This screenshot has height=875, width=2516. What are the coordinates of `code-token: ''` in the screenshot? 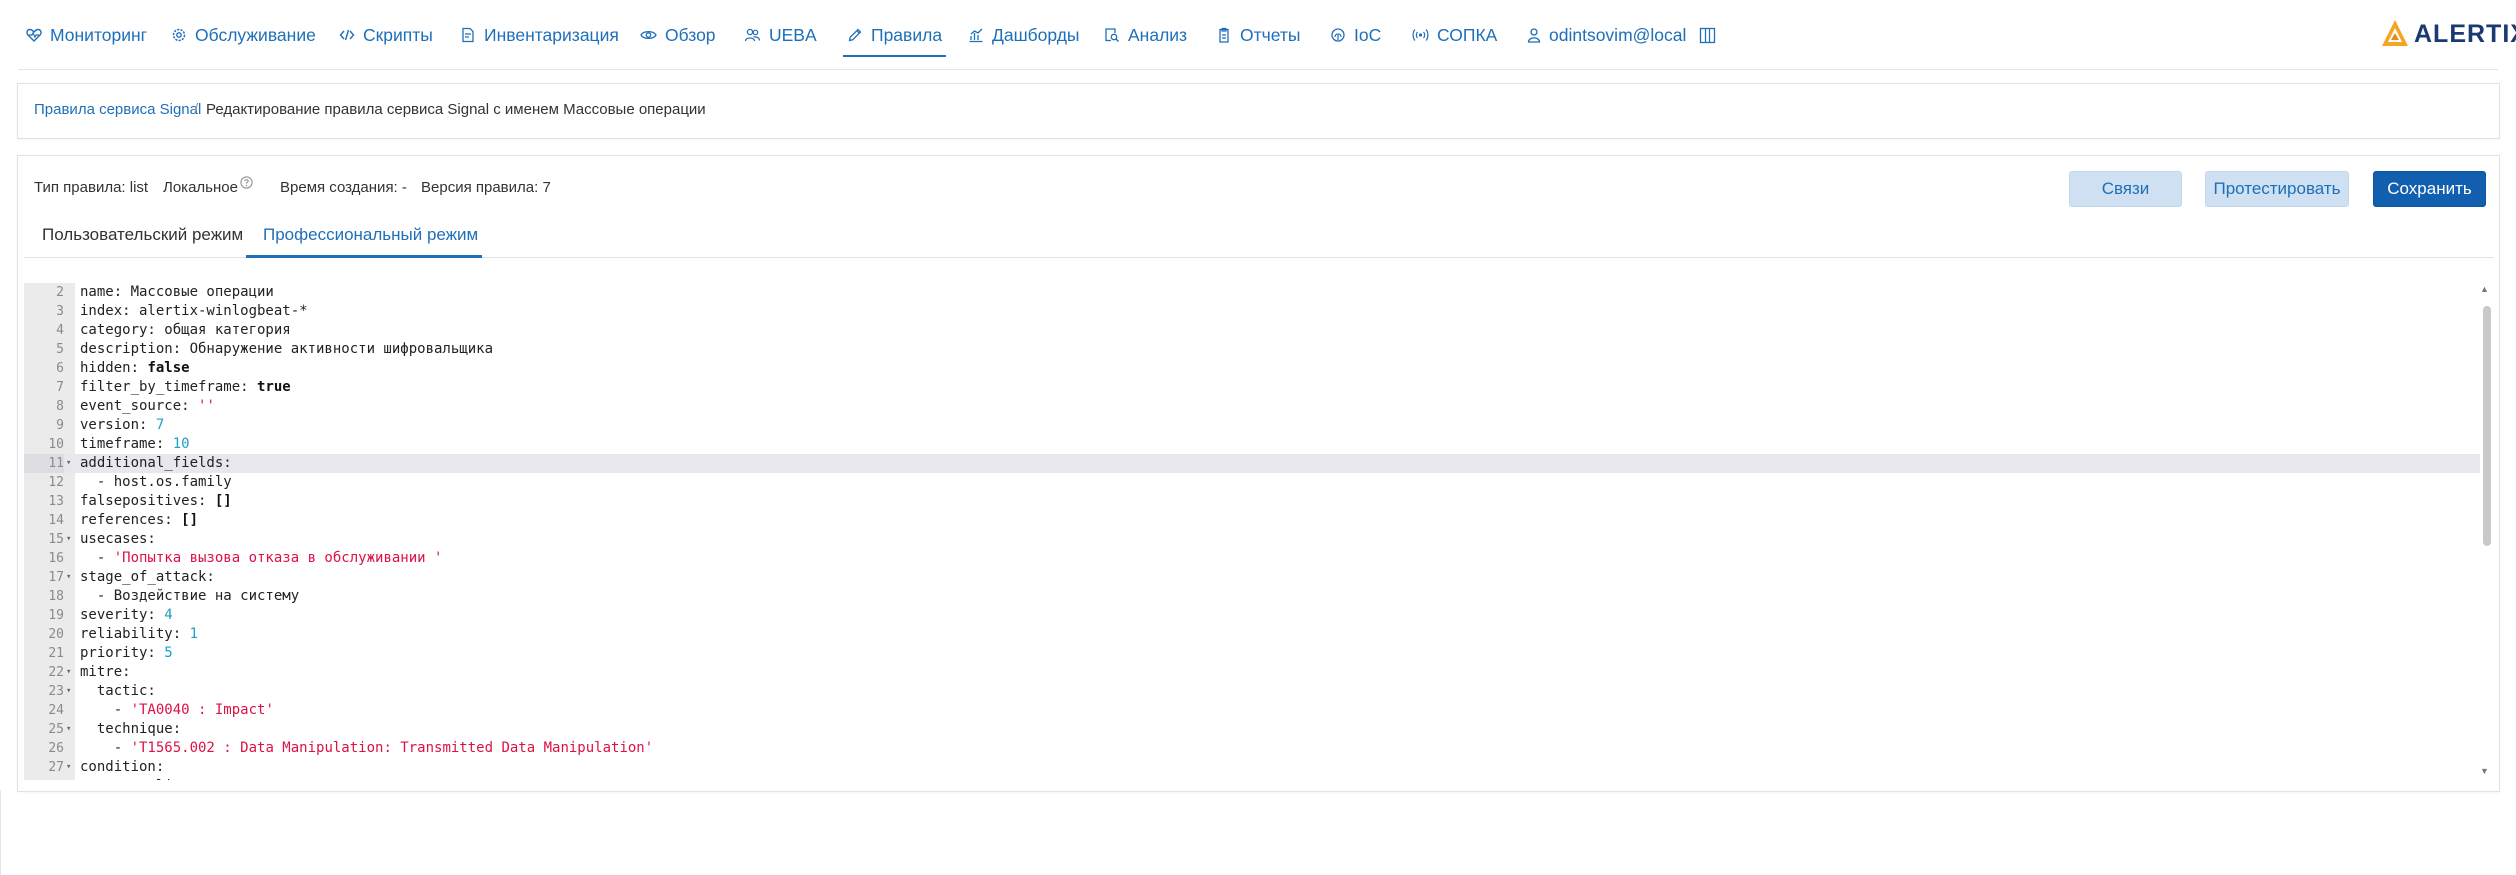 It's located at (206, 406).